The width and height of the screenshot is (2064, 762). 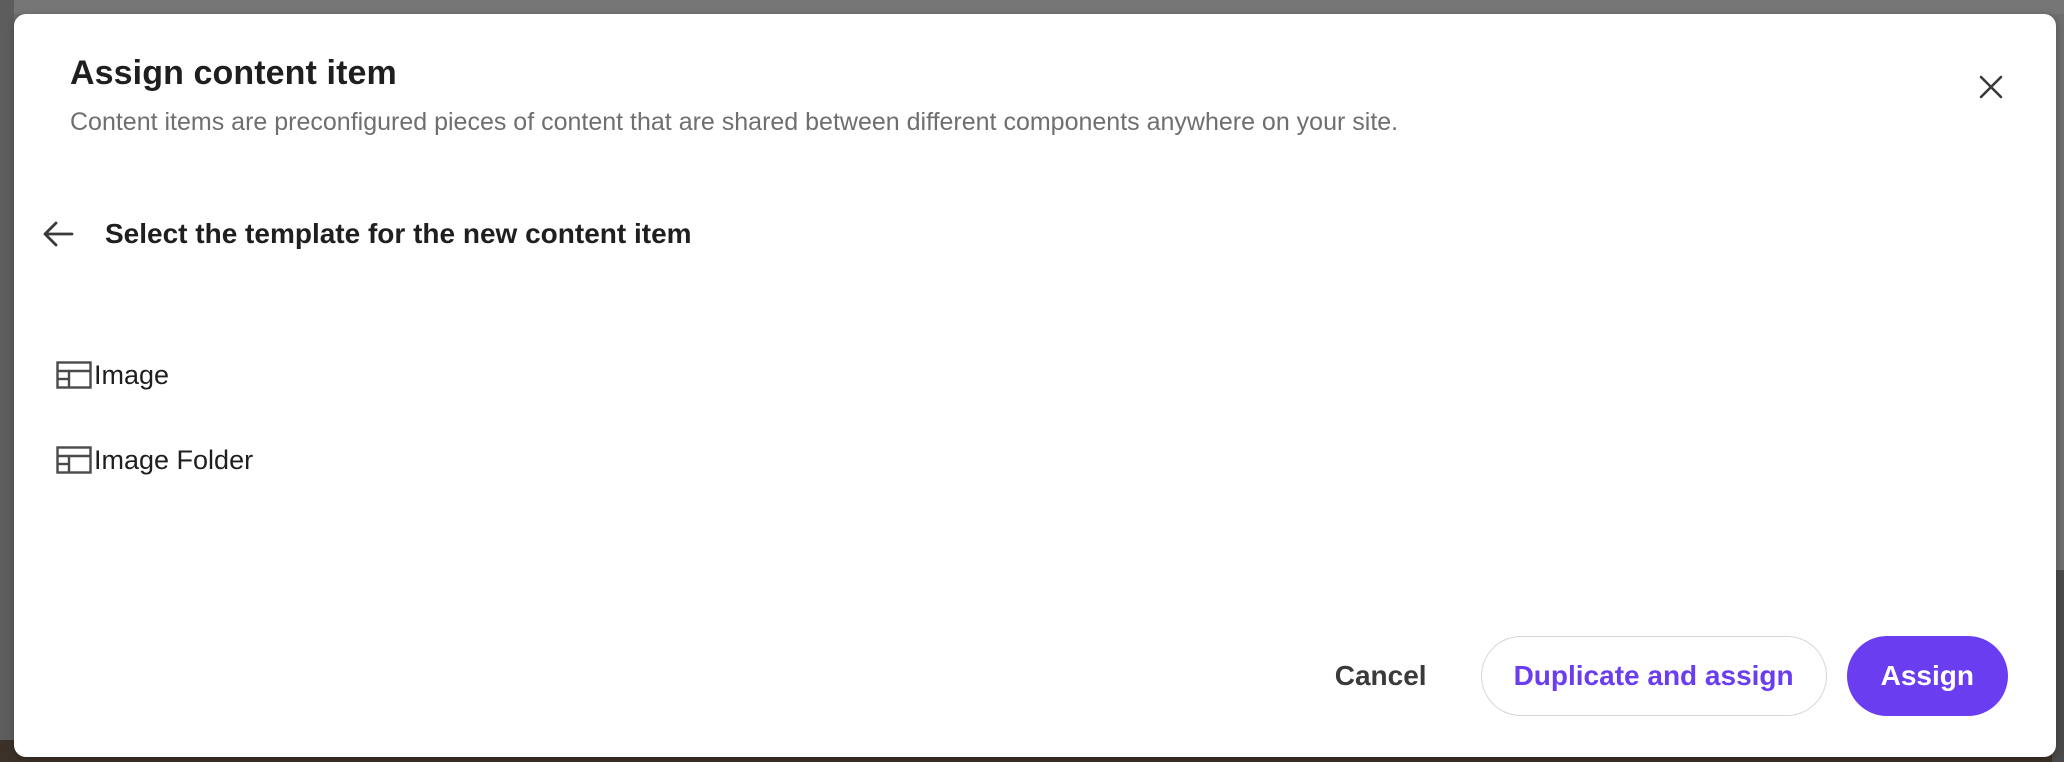 I want to click on dialog-footer: Cancel Duplicate and assign Assign, so click(x=1662, y=676).